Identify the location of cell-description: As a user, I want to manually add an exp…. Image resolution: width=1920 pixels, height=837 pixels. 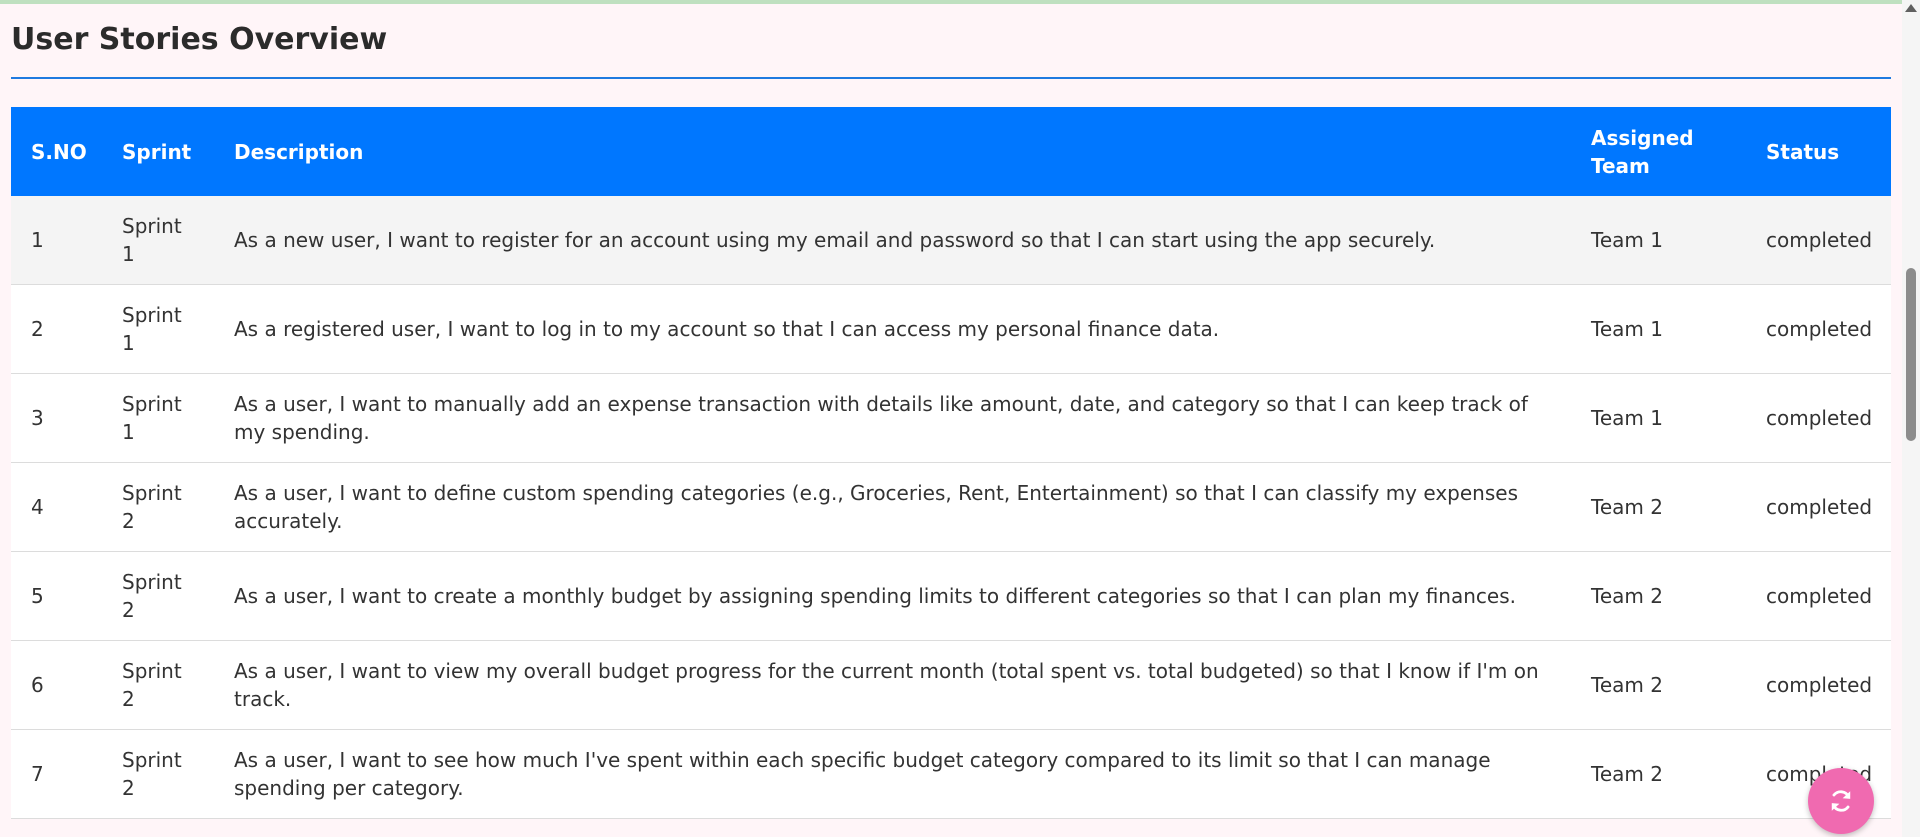
(892, 418).